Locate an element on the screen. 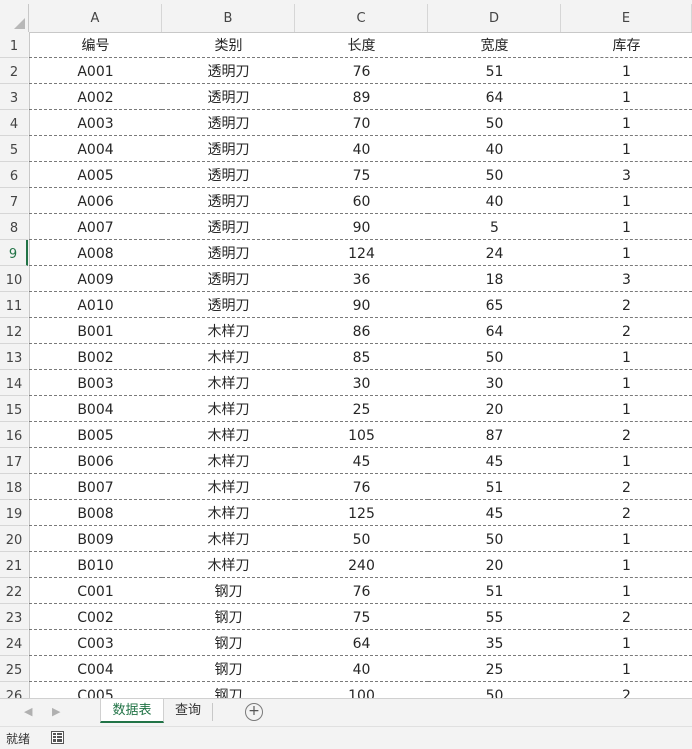  row-header: 10 is located at coordinates (14, 279).